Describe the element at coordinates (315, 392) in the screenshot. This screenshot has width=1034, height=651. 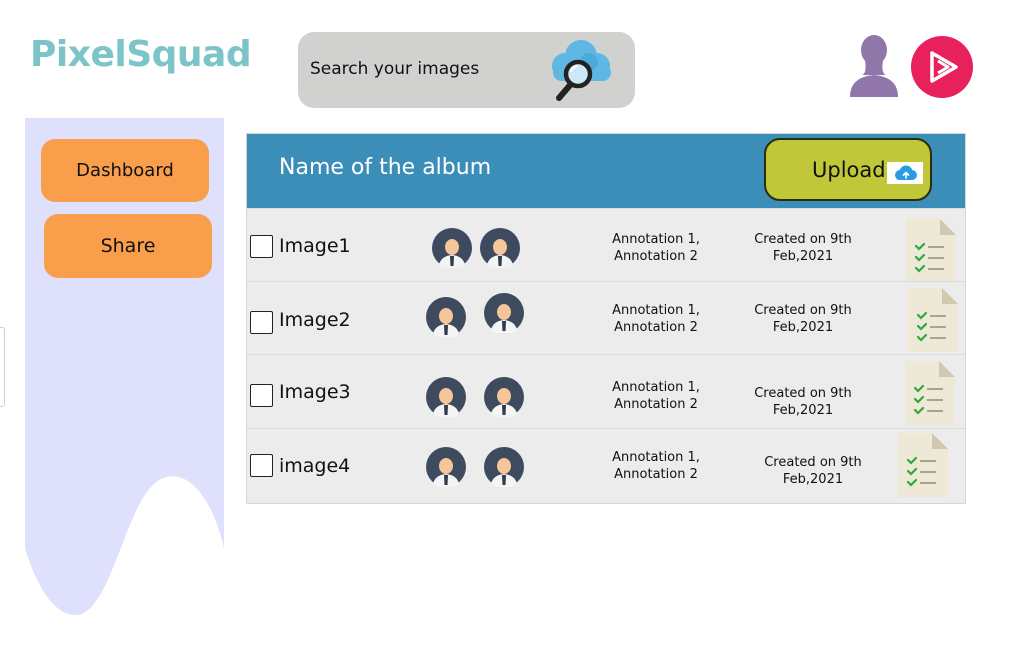
I see `image-name: Image3` at that location.